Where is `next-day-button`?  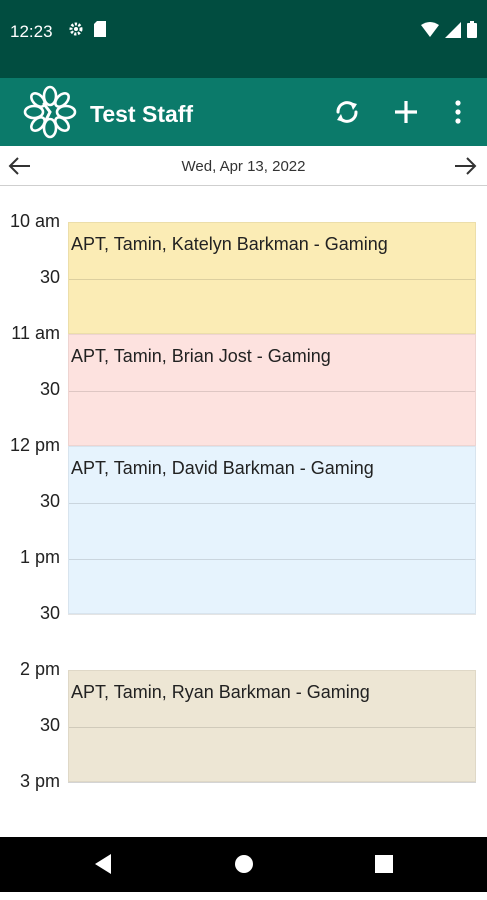 next-day-button is located at coordinates (465, 166).